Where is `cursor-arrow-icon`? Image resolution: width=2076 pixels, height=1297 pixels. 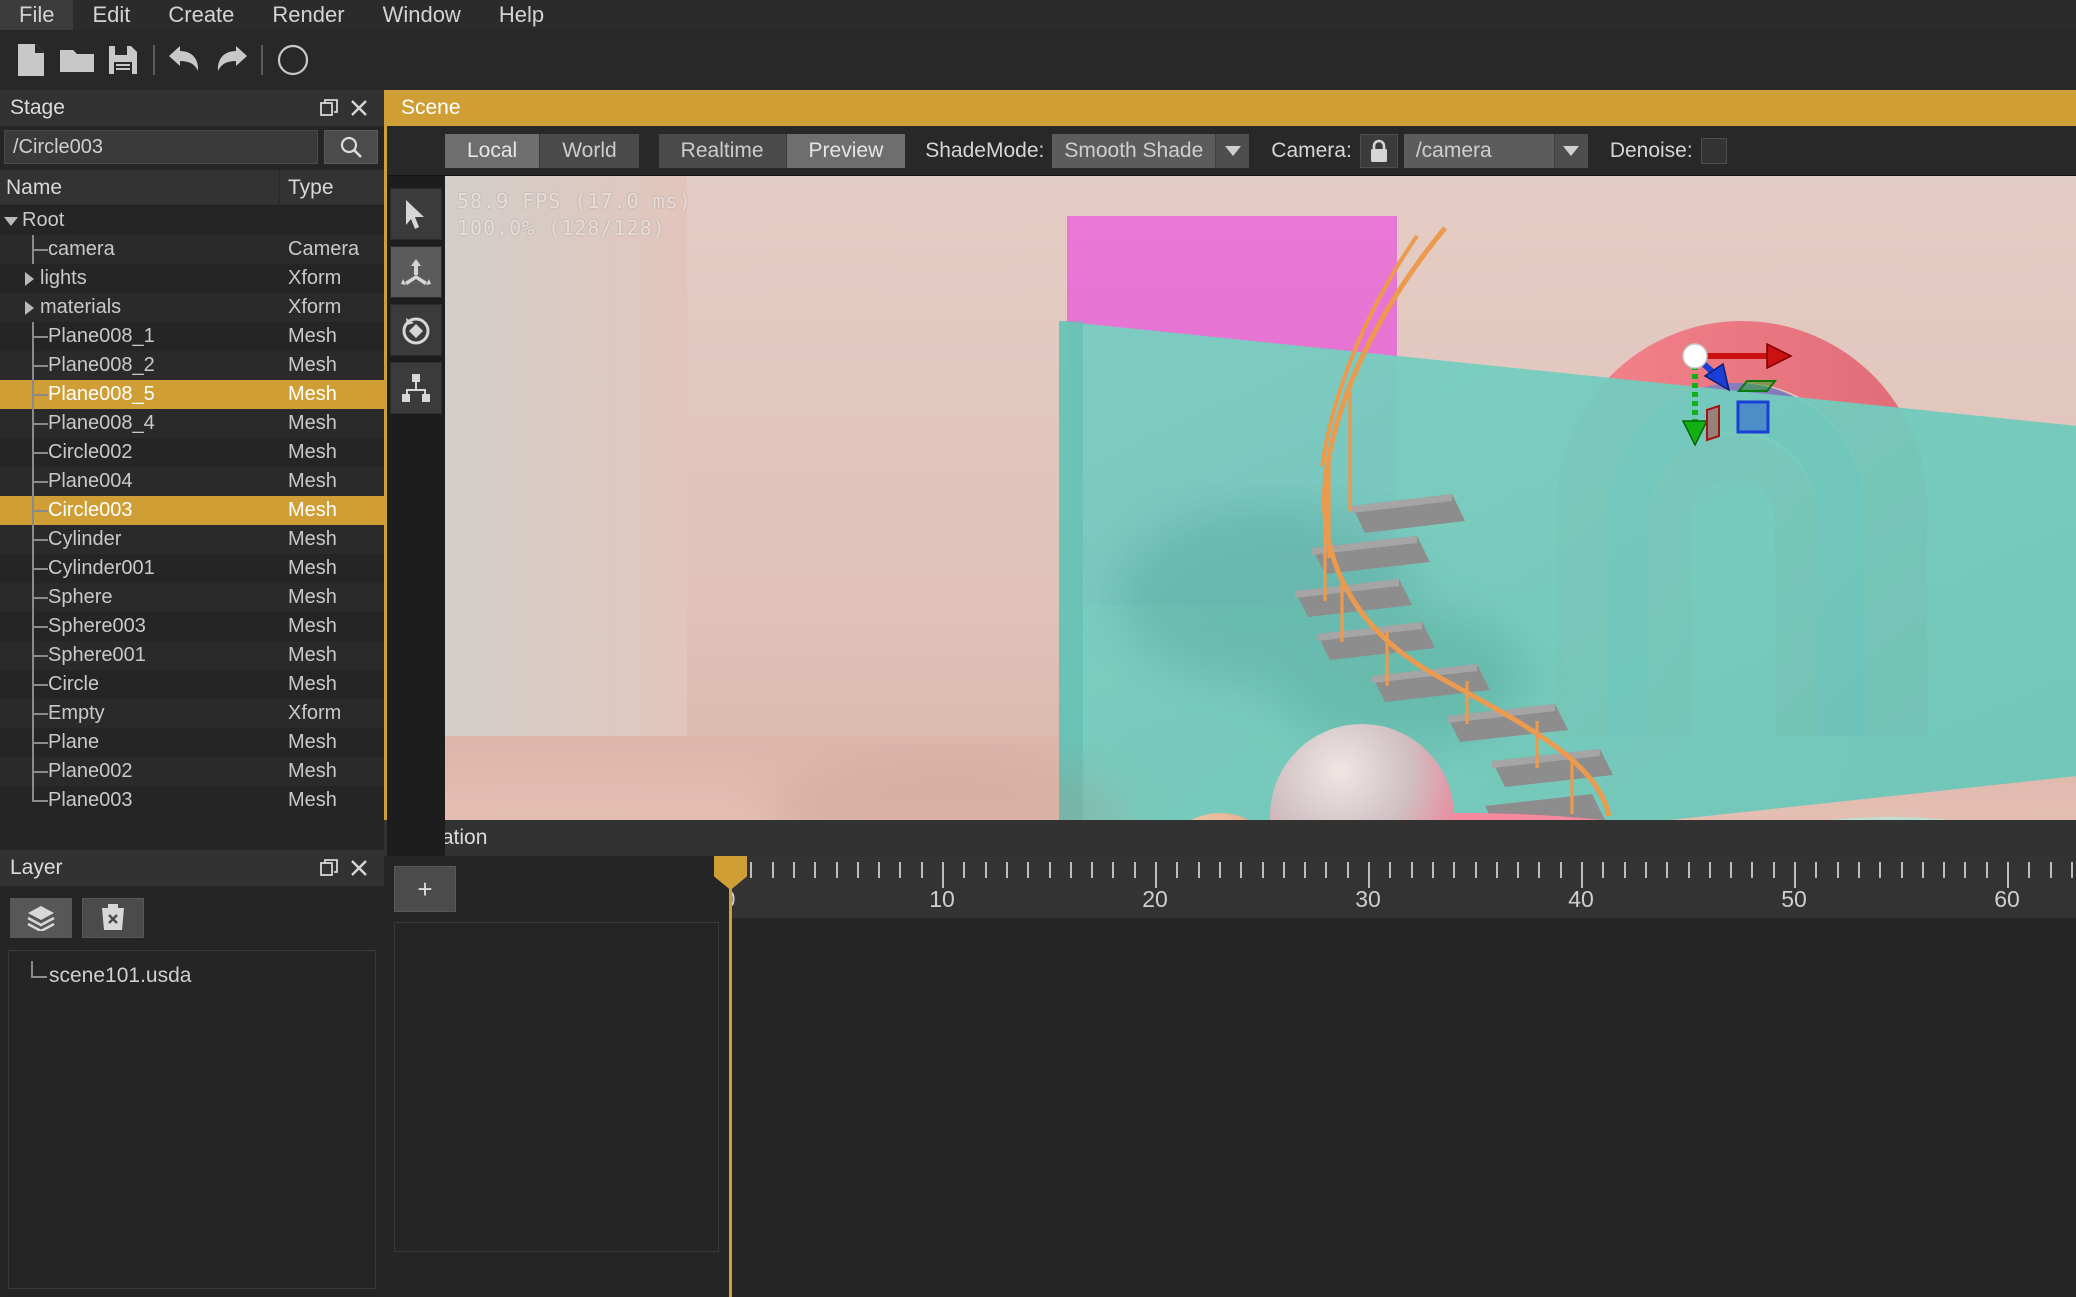 cursor-arrow-icon is located at coordinates (415, 214).